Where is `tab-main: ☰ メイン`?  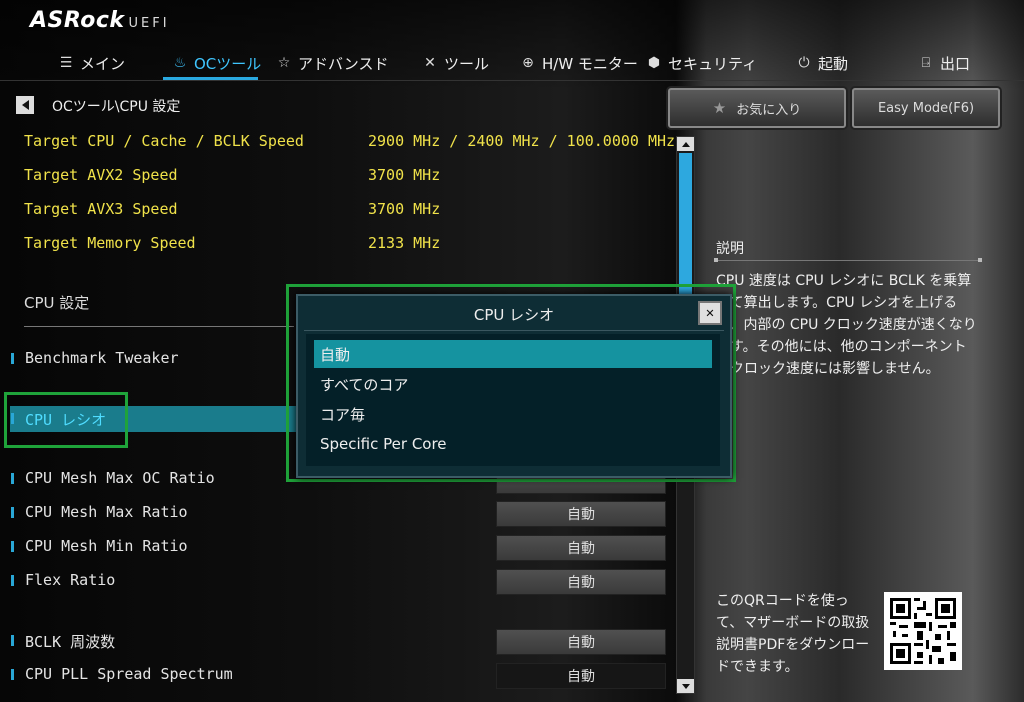
tab-main: ☰ メイン is located at coordinates (91, 63).